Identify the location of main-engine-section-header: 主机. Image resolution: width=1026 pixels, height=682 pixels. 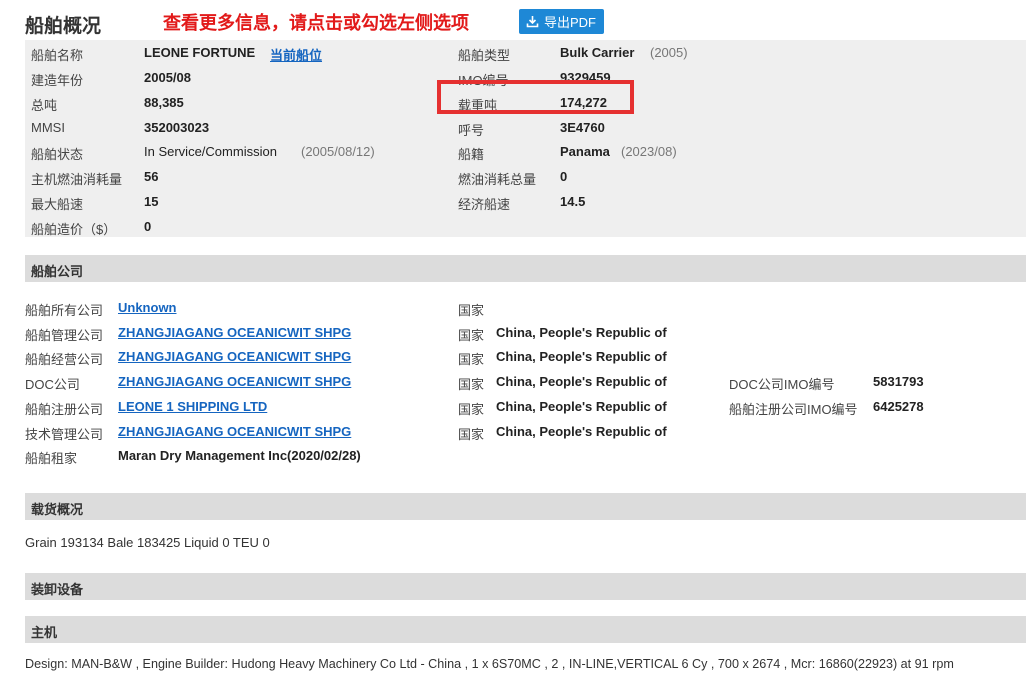
(525, 629).